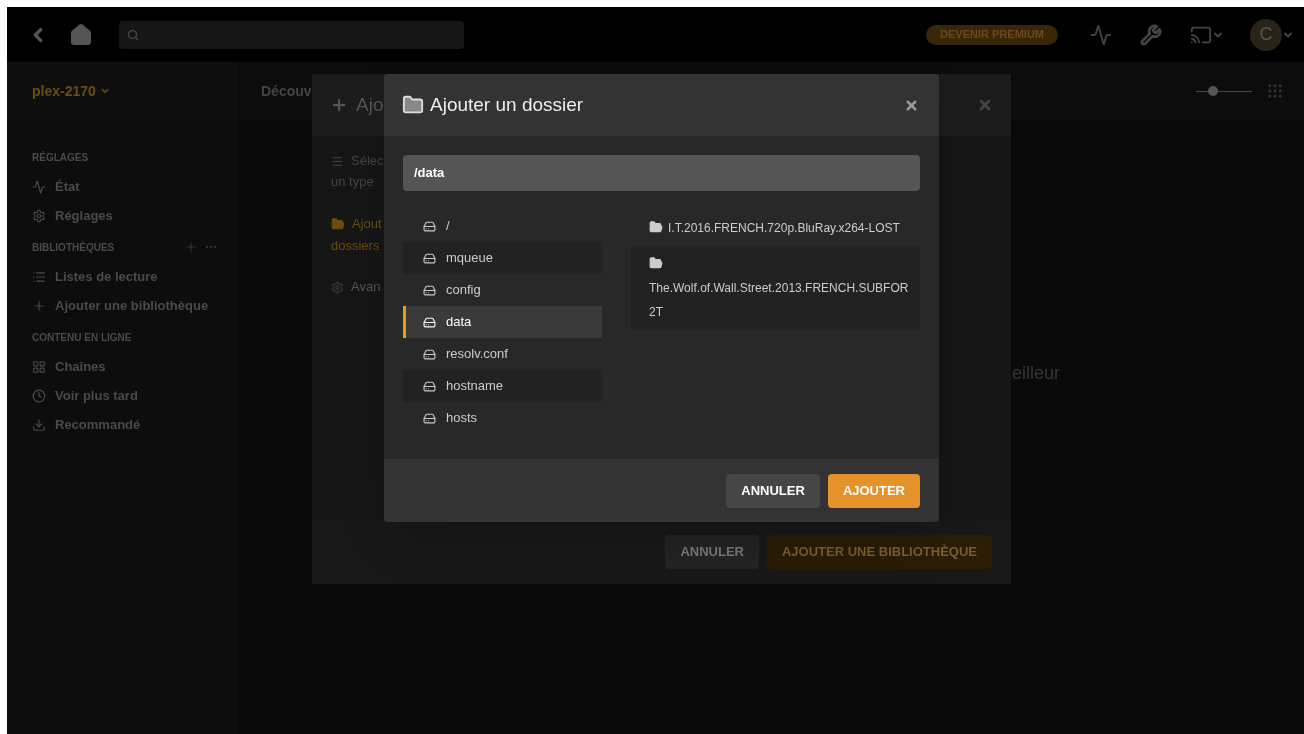 This screenshot has height=734, width=1304. Describe the element at coordinates (502, 258) in the screenshot. I see `location-item: mqueue` at that location.